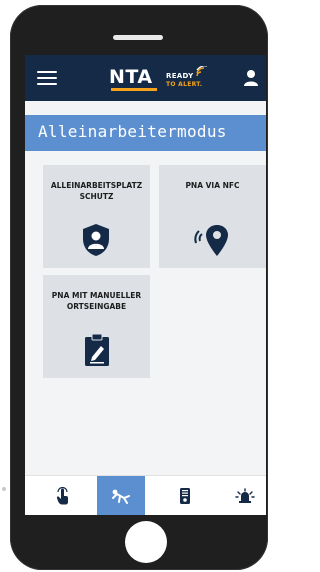 This screenshot has height=572, width=320. Describe the element at coordinates (96, 191) in the screenshot. I see `tile-label: ALLEINARBEITSPLATZ SCHUTZ` at that location.